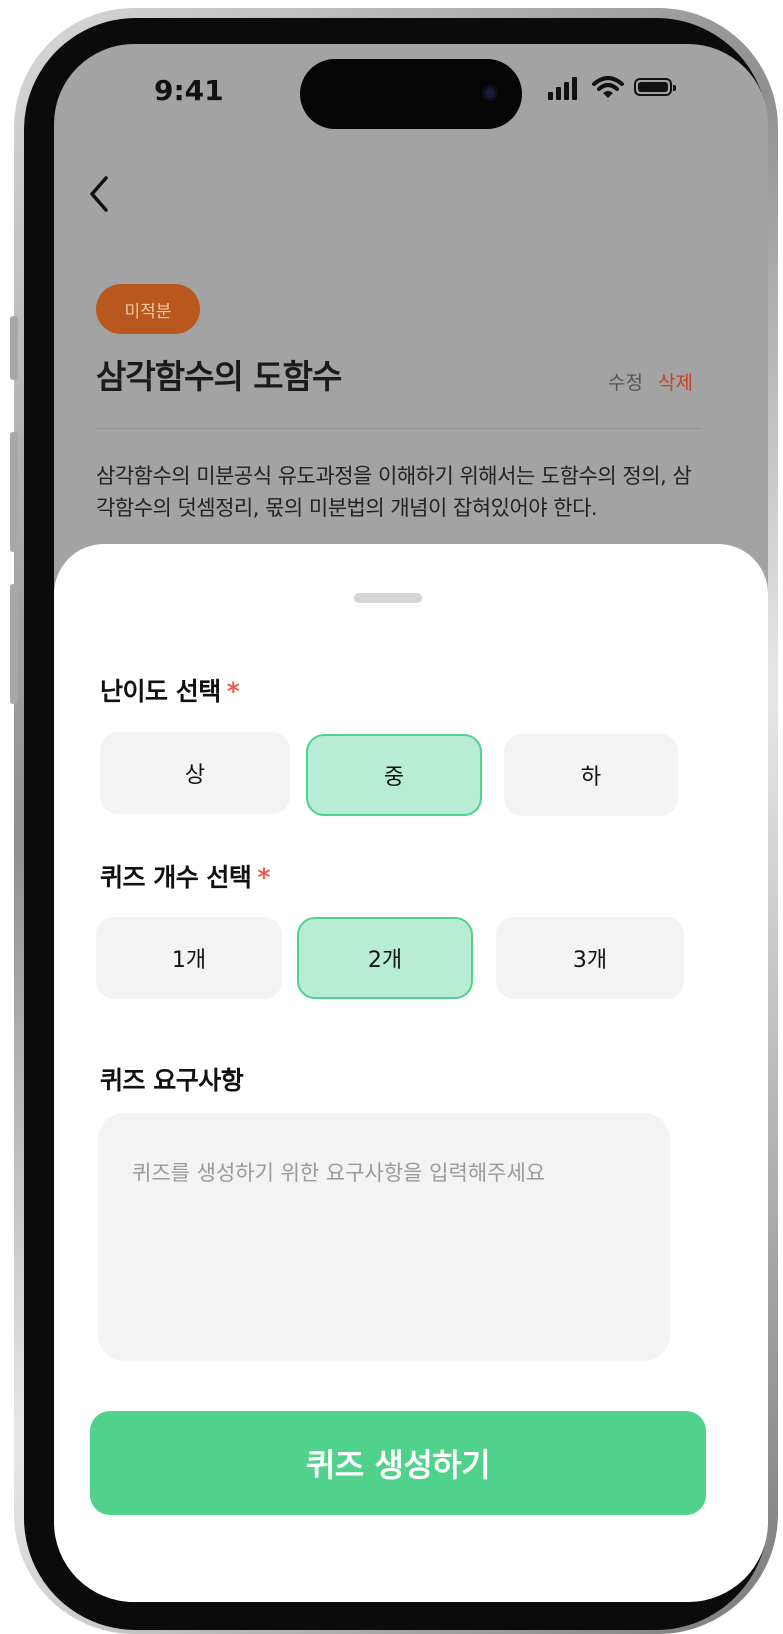 Image resolution: width=783 pixels, height=1634 pixels. What do you see at coordinates (384, 1237) in the screenshot?
I see `requirements-input` at bounding box center [384, 1237].